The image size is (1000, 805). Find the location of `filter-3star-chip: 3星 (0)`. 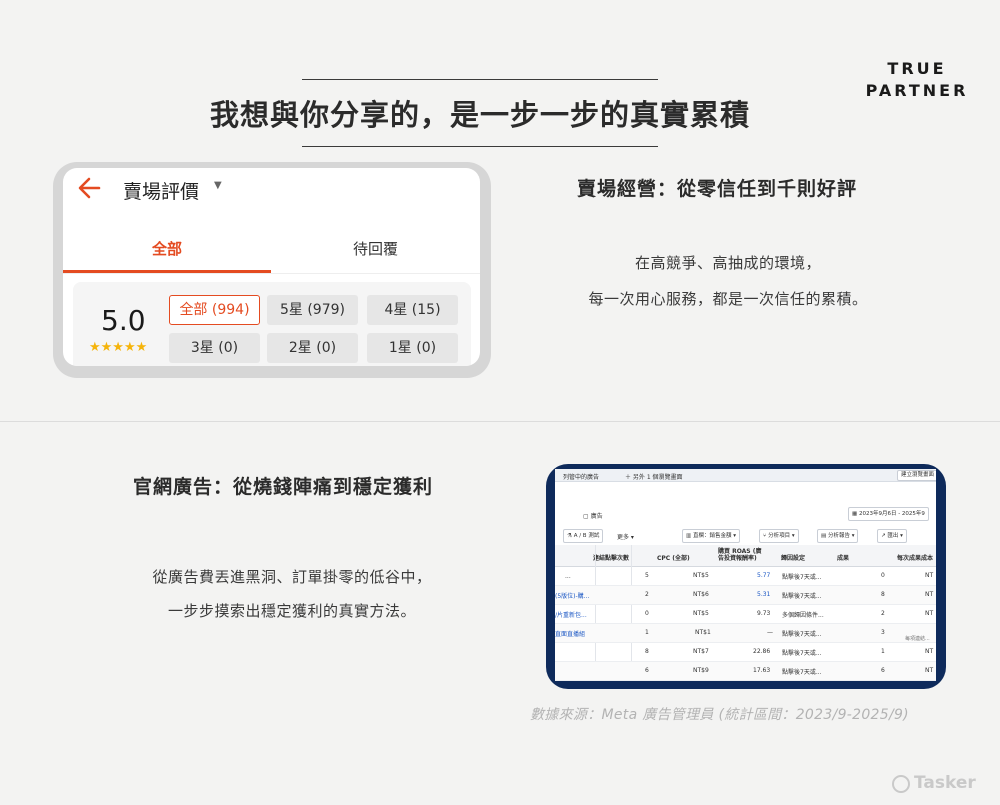

filter-3star-chip: 3星 (0) is located at coordinates (214, 348).